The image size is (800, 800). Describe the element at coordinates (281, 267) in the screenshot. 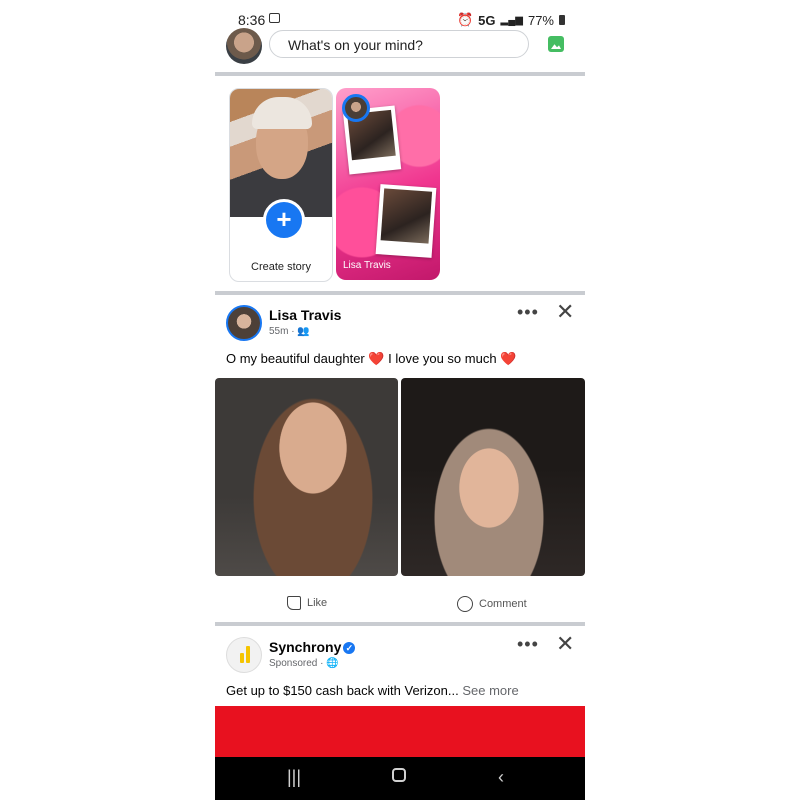

I see `create-story-label: Create story` at that location.